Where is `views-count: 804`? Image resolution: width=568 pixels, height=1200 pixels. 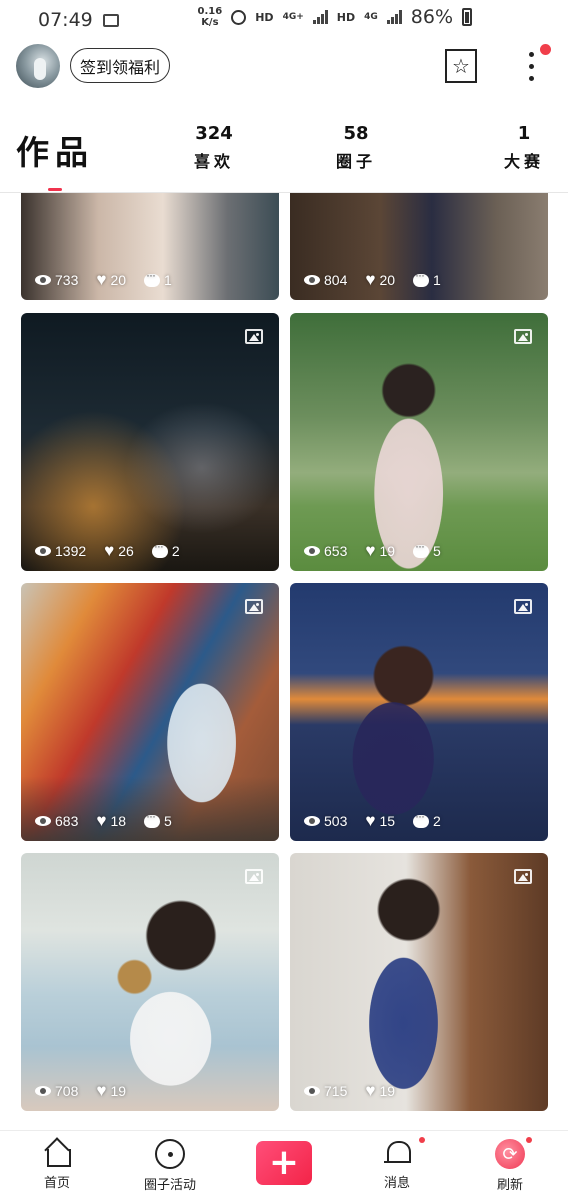 views-count: 804 is located at coordinates (336, 280).